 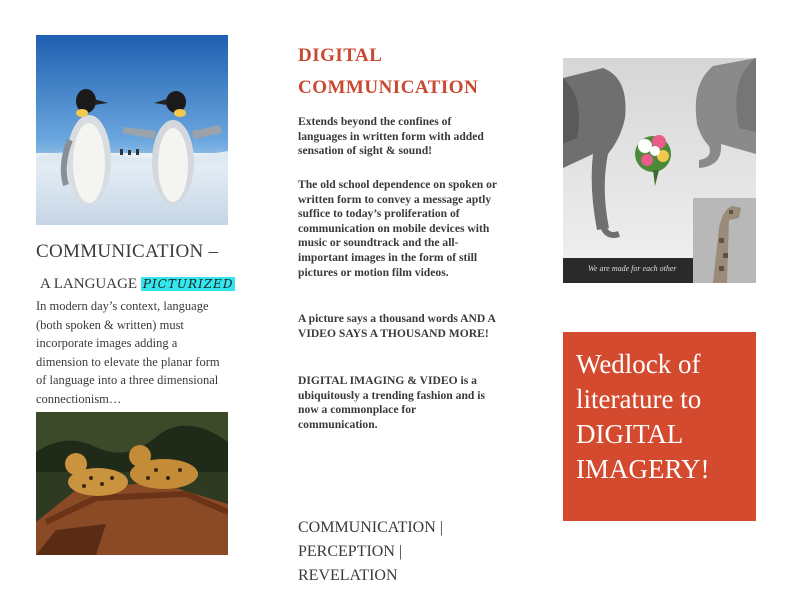 What do you see at coordinates (388, 87) in the screenshot?
I see `title-line-2: COMMUNICATION` at bounding box center [388, 87].